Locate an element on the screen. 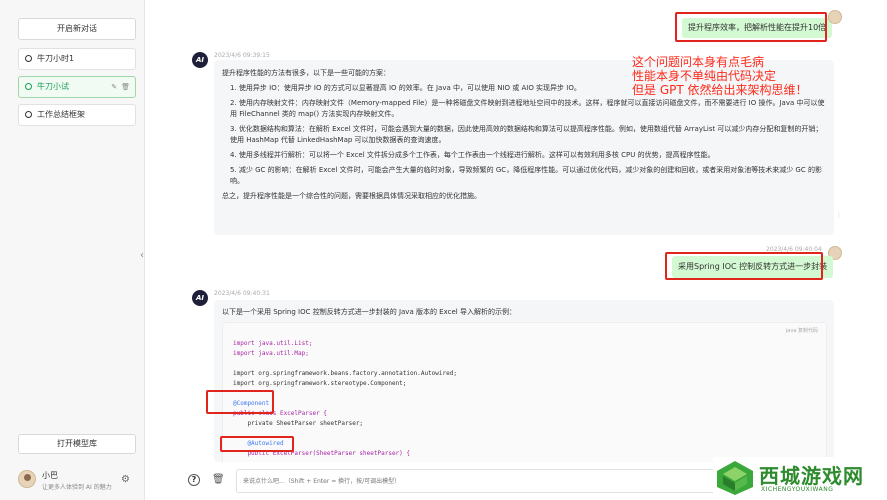 This screenshot has width=887, height=500. watermark-subtext: XICHENGYOUXIWANG is located at coordinates (797, 489).